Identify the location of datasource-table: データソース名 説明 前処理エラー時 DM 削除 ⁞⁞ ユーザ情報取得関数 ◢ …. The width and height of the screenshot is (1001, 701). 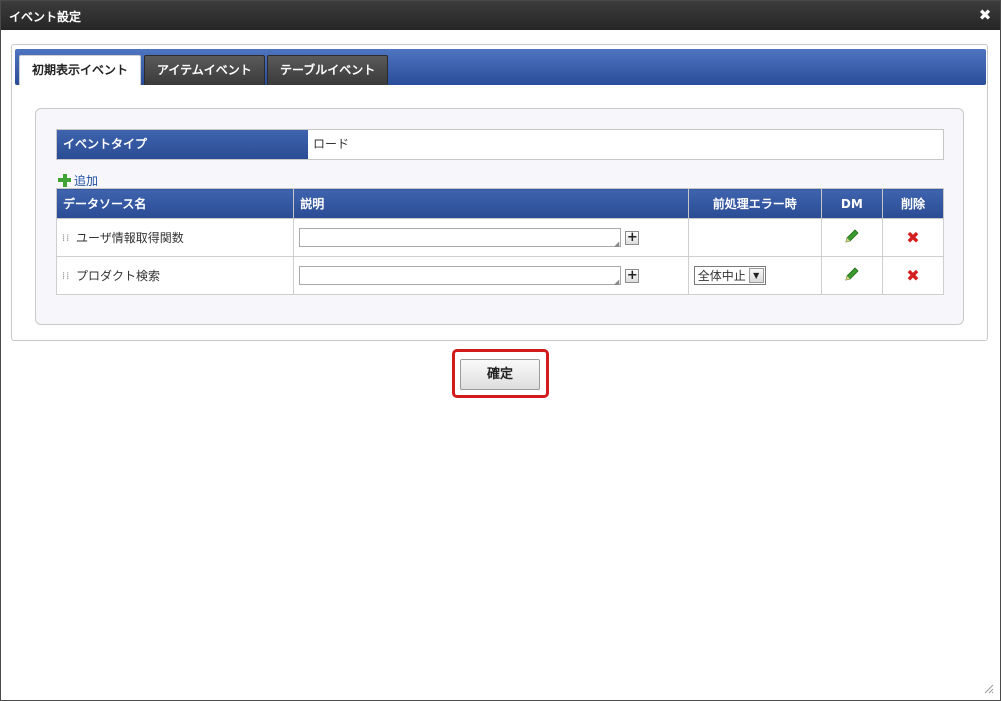
(500, 241).